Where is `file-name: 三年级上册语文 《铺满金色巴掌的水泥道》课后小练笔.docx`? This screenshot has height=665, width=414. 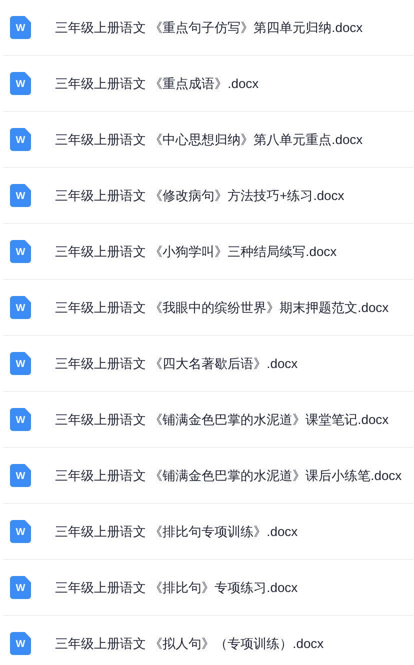 file-name: 三年级上册语文 《铺满金色巴掌的水泥道》课后小练笔.docx is located at coordinates (228, 476).